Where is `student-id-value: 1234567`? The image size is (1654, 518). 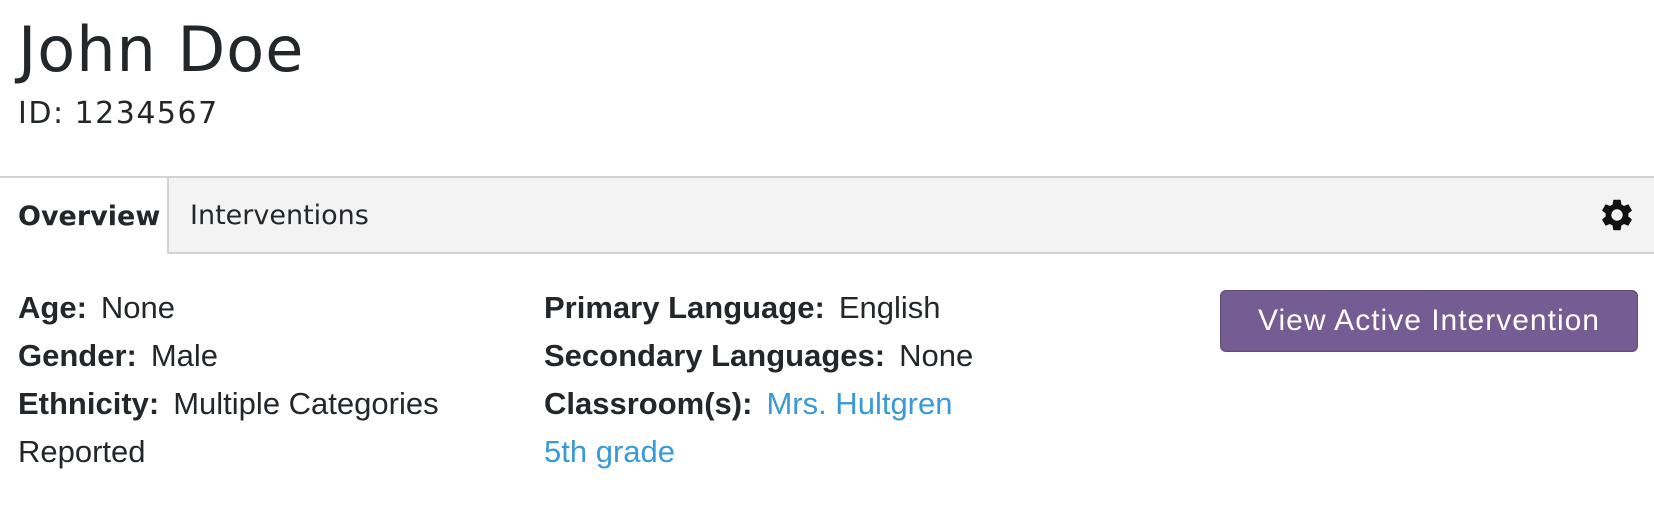 student-id-value: 1234567 is located at coordinates (146, 113).